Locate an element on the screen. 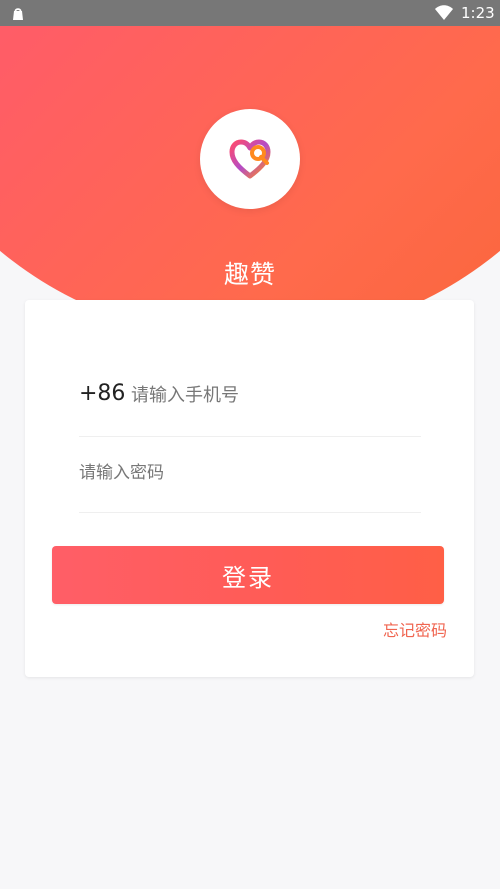 Image resolution: width=500 pixels, height=889 pixels. password-input is located at coordinates (244, 473).